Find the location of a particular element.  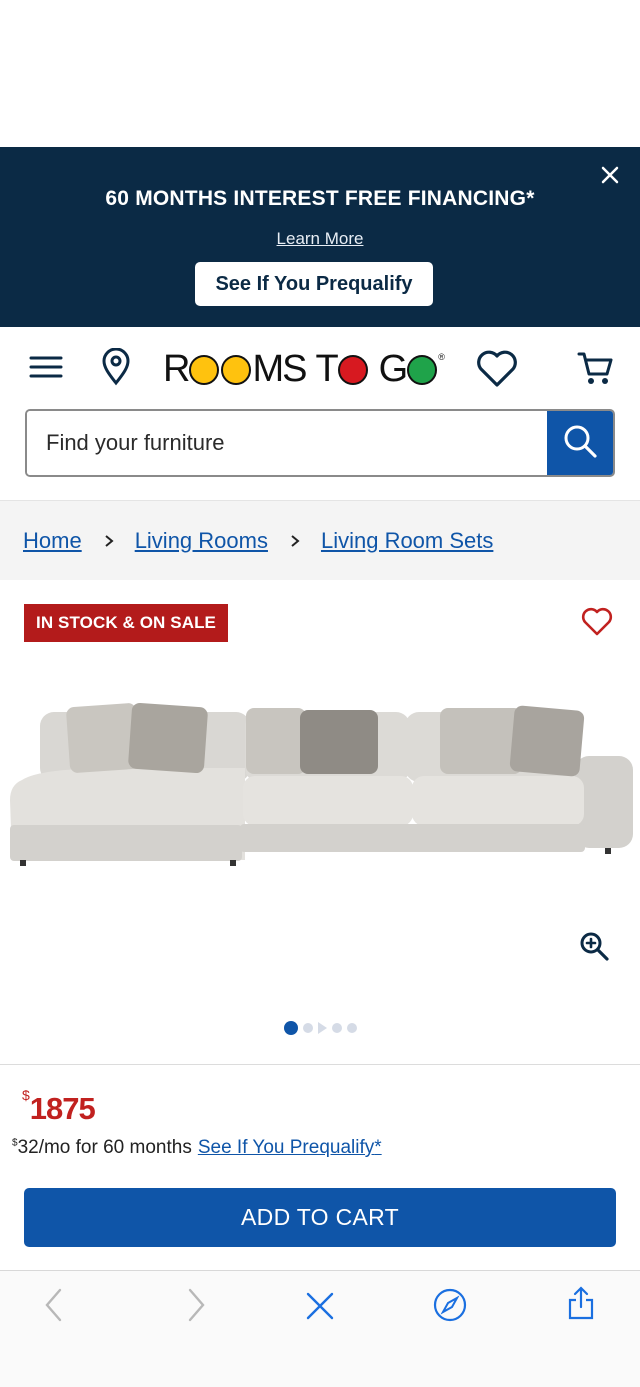

status-area is located at coordinates (320, 73).